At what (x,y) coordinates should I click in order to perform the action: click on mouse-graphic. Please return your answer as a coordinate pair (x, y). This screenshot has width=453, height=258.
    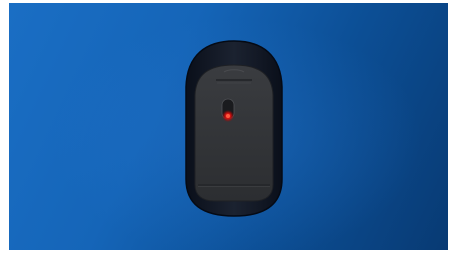
    Looking at the image, I should click on (234, 128).